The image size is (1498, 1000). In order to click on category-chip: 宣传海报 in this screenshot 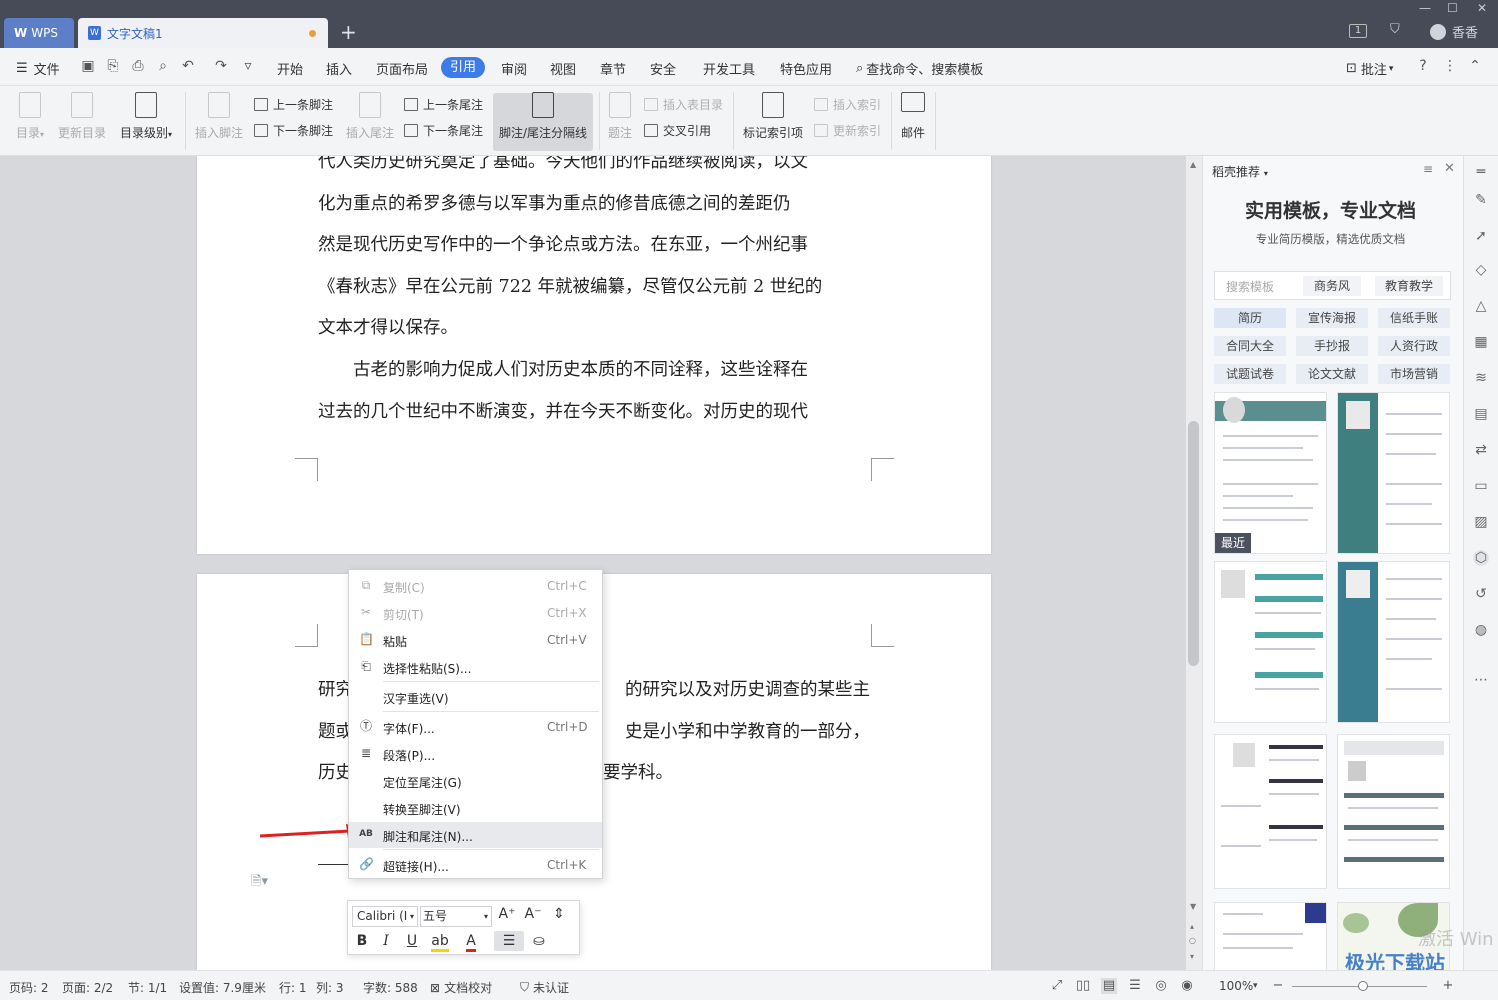, I will do `click(1332, 318)`.